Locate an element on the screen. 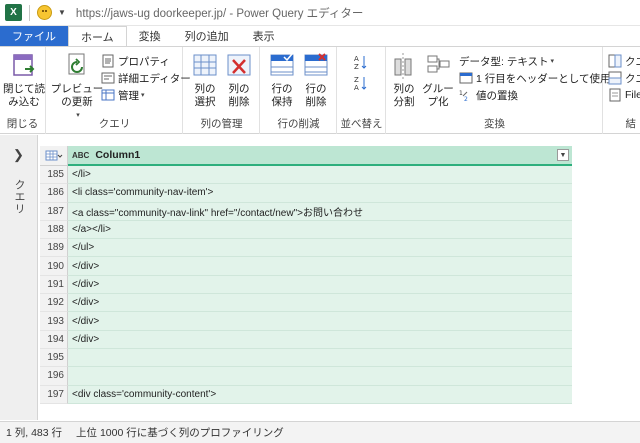 Image resolution: width=640 pixels, height=443 pixels. row-number: 194 is located at coordinates (54, 339).